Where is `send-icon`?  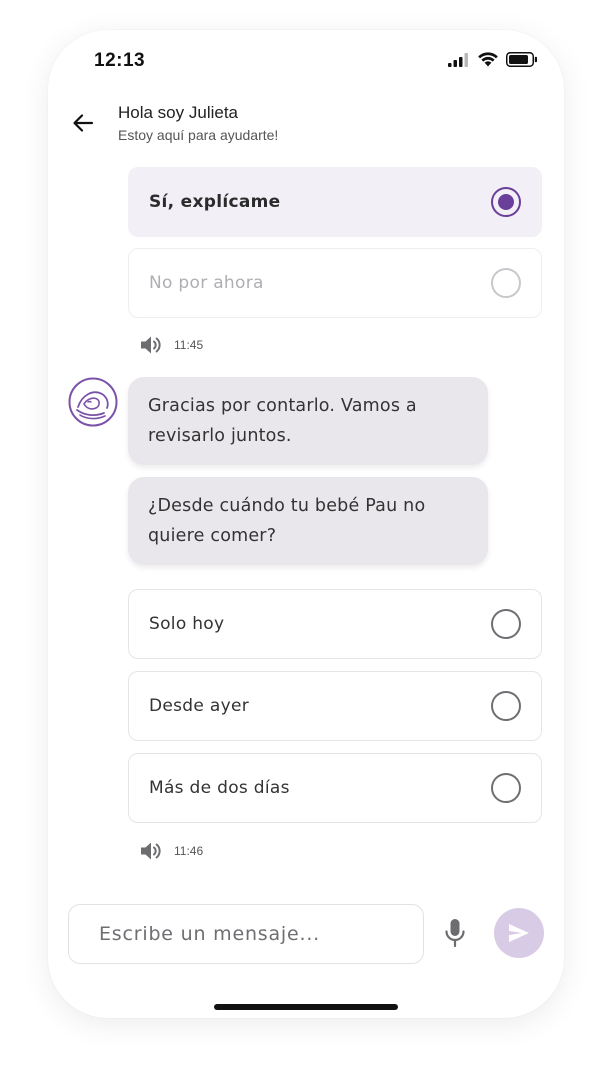 send-icon is located at coordinates (519, 933).